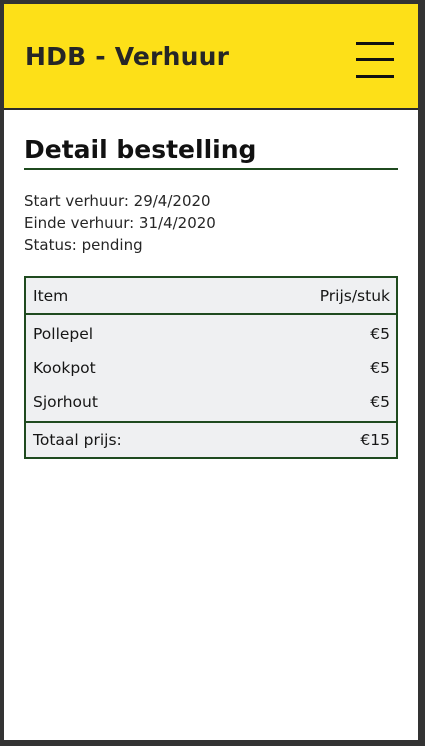  I want to click on table-header: Item Prijs/stuk, so click(211, 296).